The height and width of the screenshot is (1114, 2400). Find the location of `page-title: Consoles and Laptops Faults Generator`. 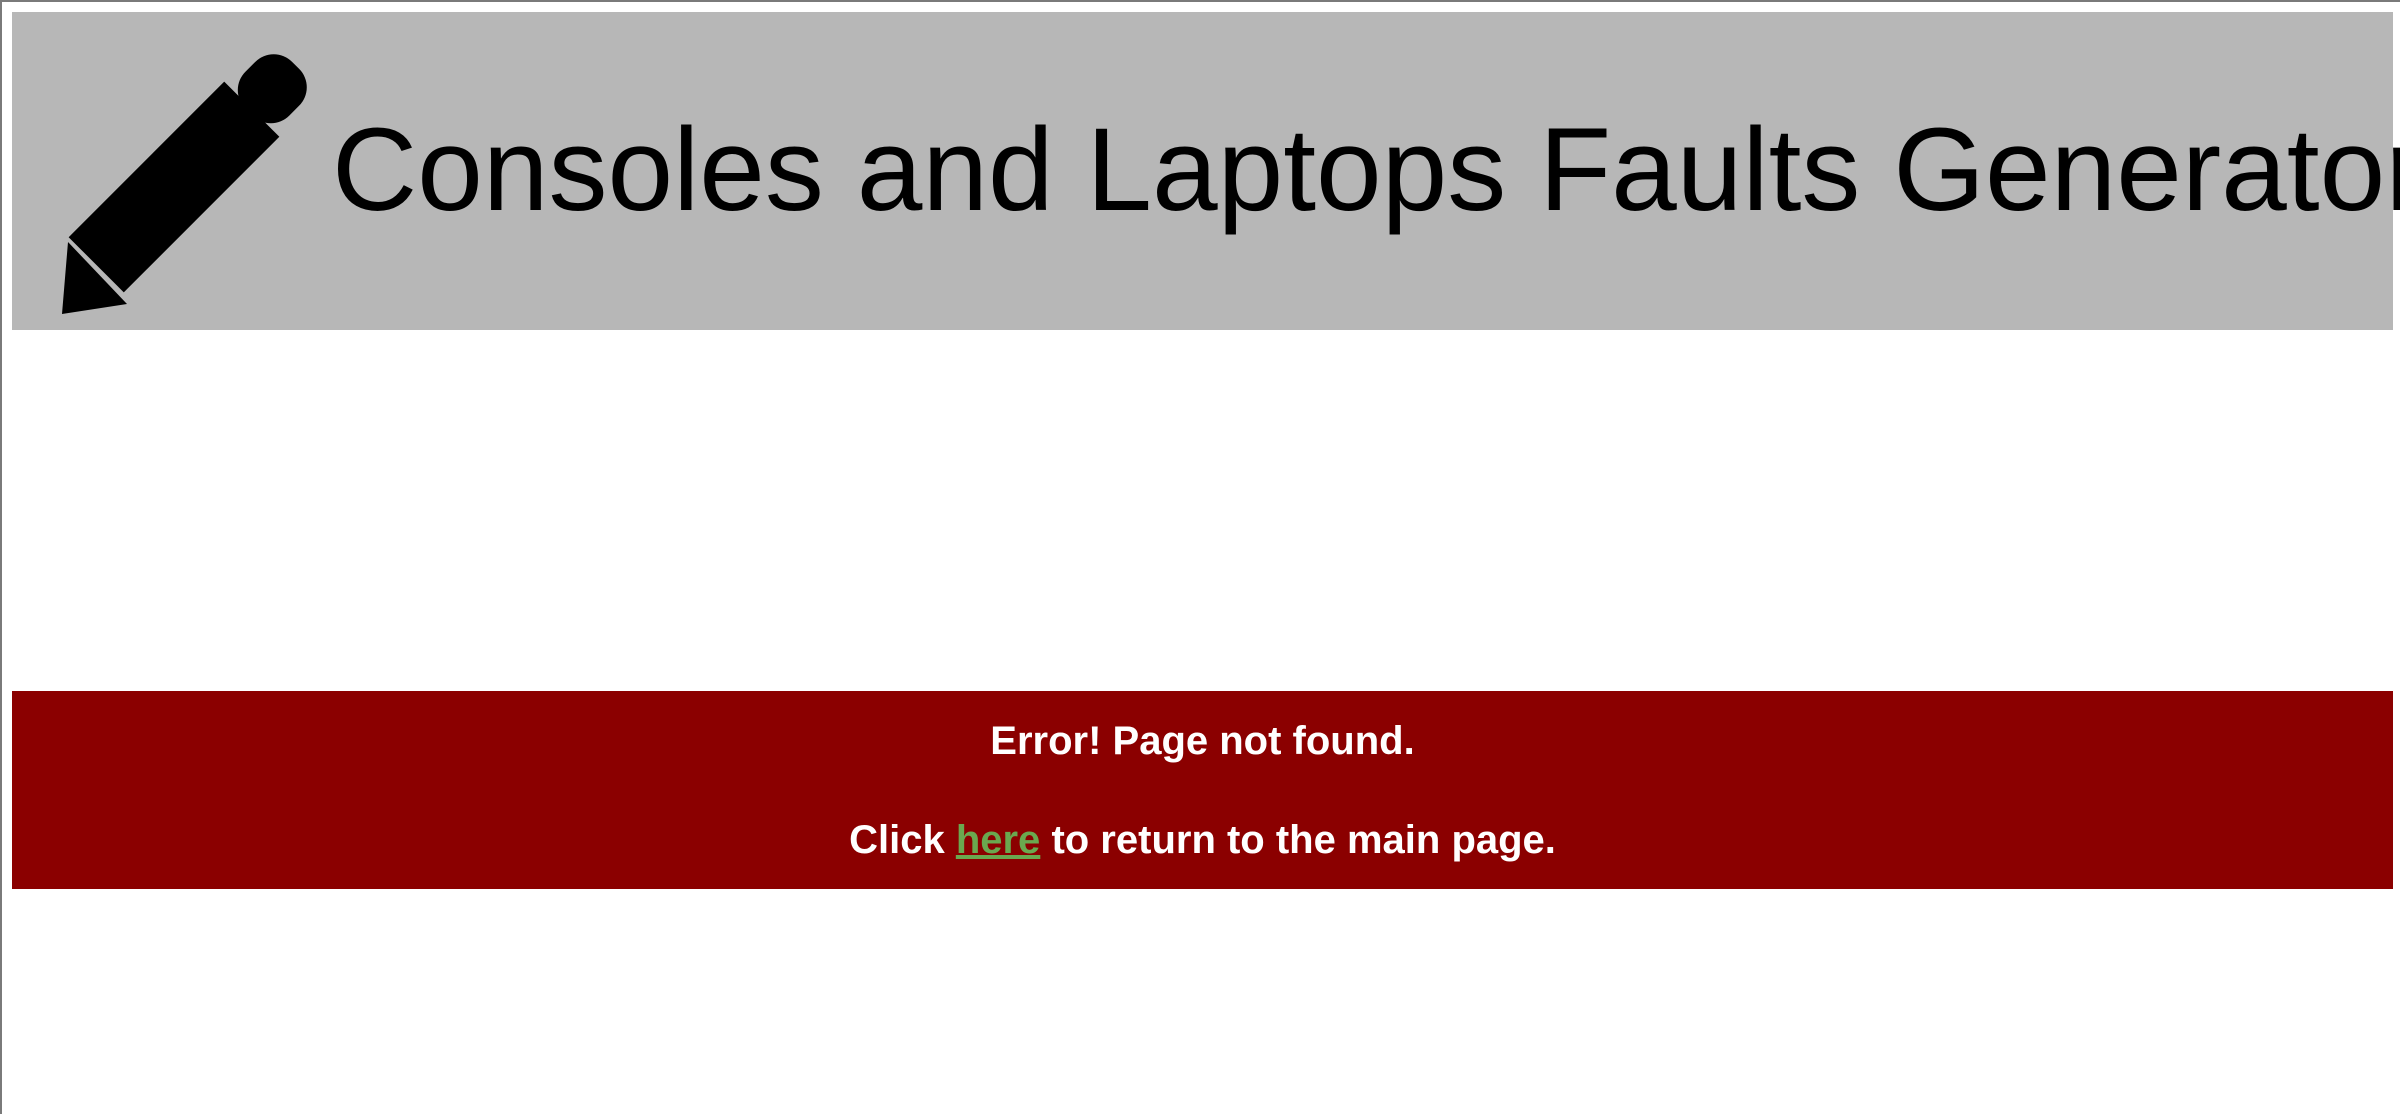

page-title: Consoles and Laptops Faults Generator is located at coordinates (1366, 170).